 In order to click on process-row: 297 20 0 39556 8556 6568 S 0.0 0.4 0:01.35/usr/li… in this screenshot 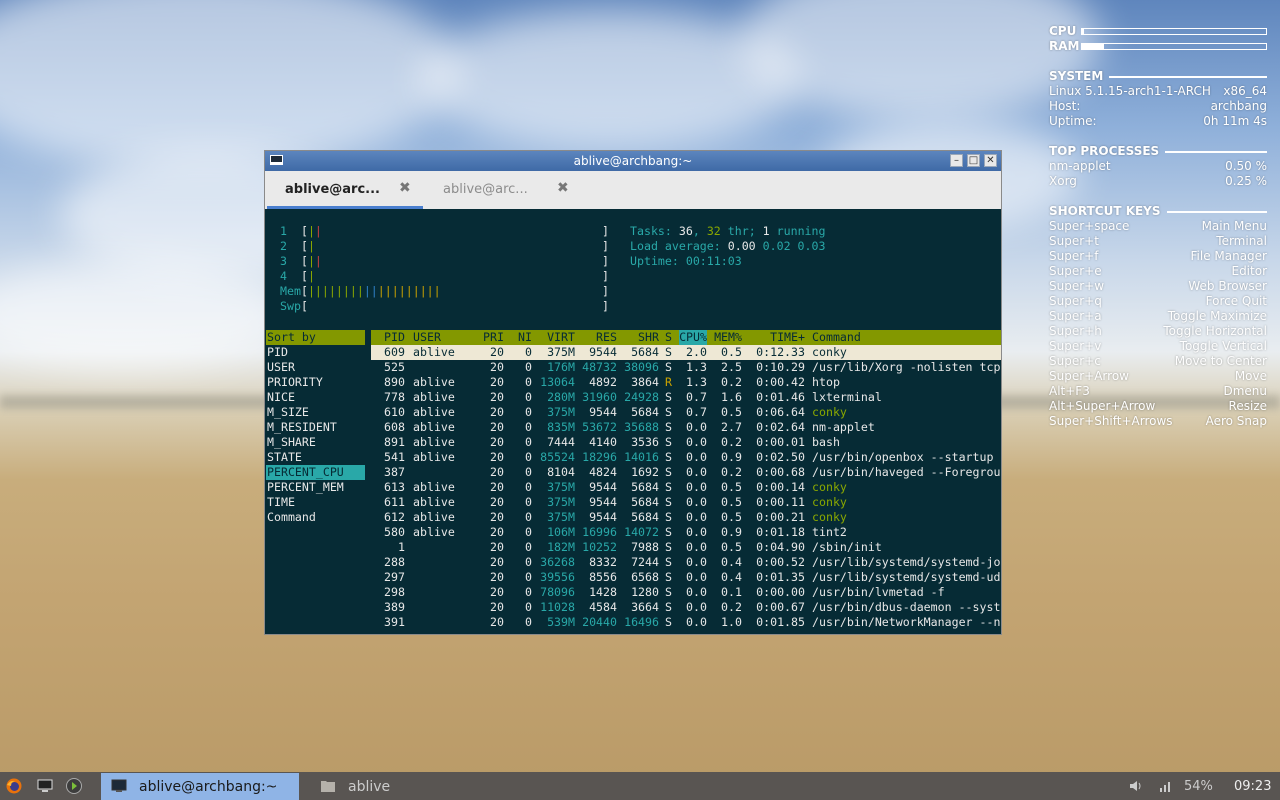, I will do `click(686, 577)`.